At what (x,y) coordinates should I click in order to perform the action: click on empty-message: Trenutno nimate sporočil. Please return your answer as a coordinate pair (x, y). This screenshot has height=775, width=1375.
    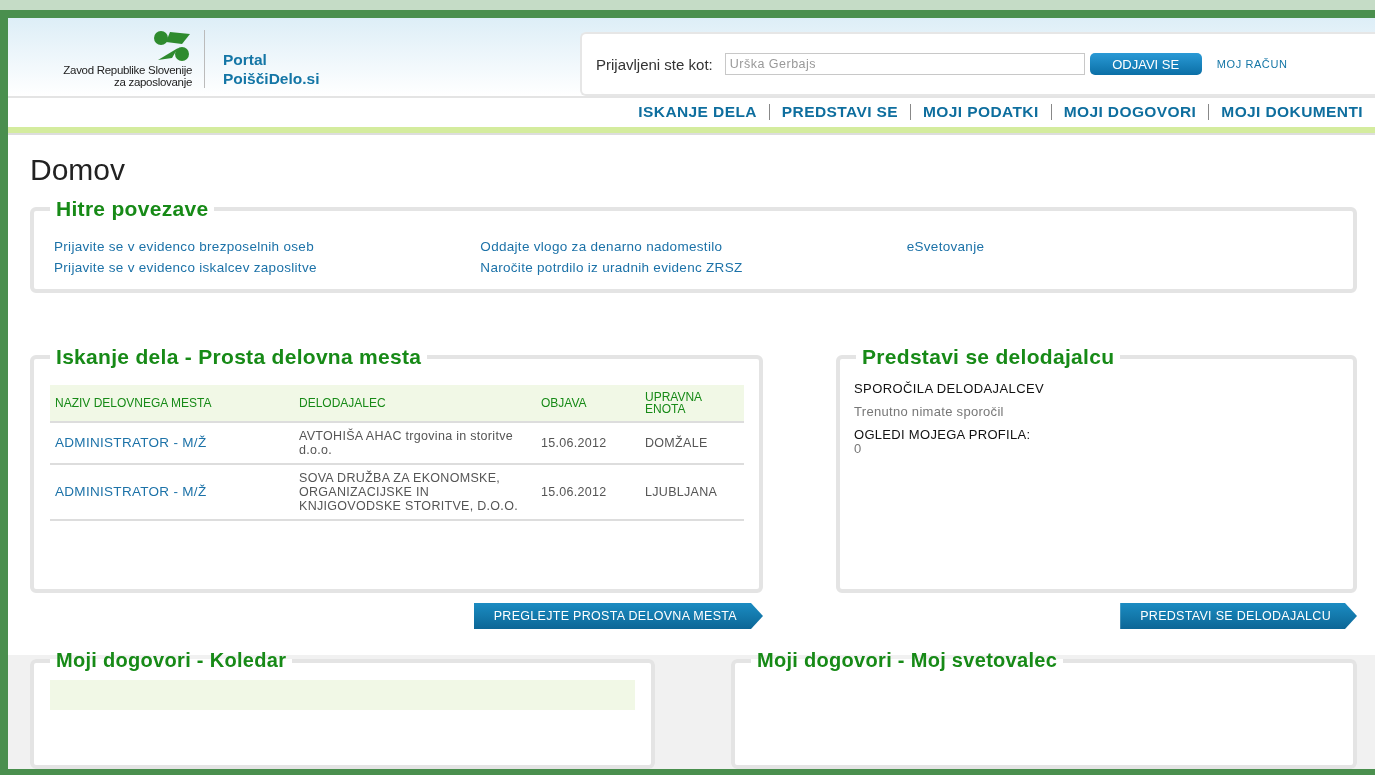
    Looking at the image, I should click on (929, 411).